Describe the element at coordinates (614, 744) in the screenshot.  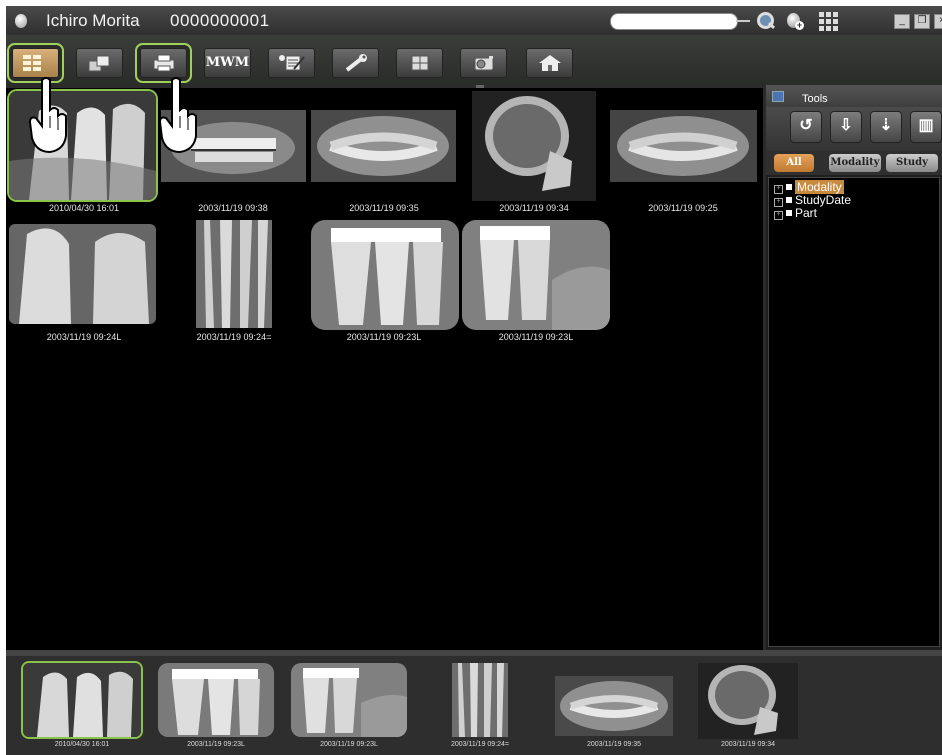
I see `strip-date-label: 2003/11/19 09:35` at that location.